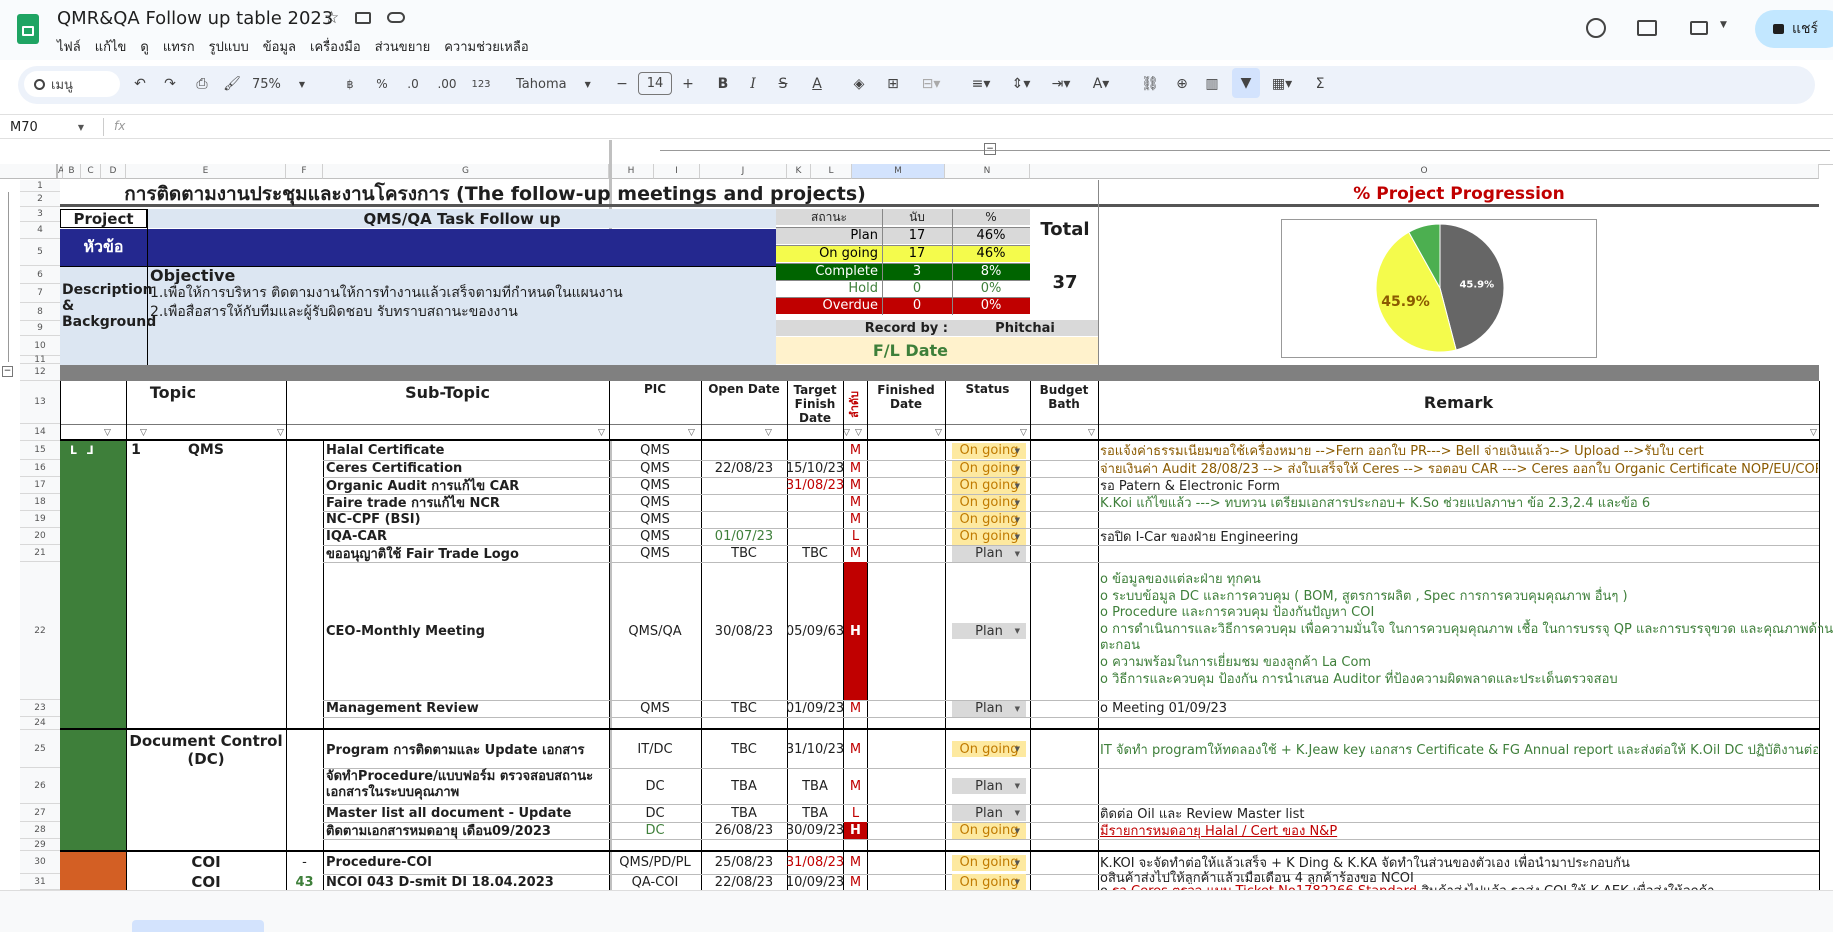 The height and width of the screenshot is (932, 1833). What do you see at coordinates (40, 786) in the screenshot?
I see `row-header-26: 26` at bounding box center [40, 786].